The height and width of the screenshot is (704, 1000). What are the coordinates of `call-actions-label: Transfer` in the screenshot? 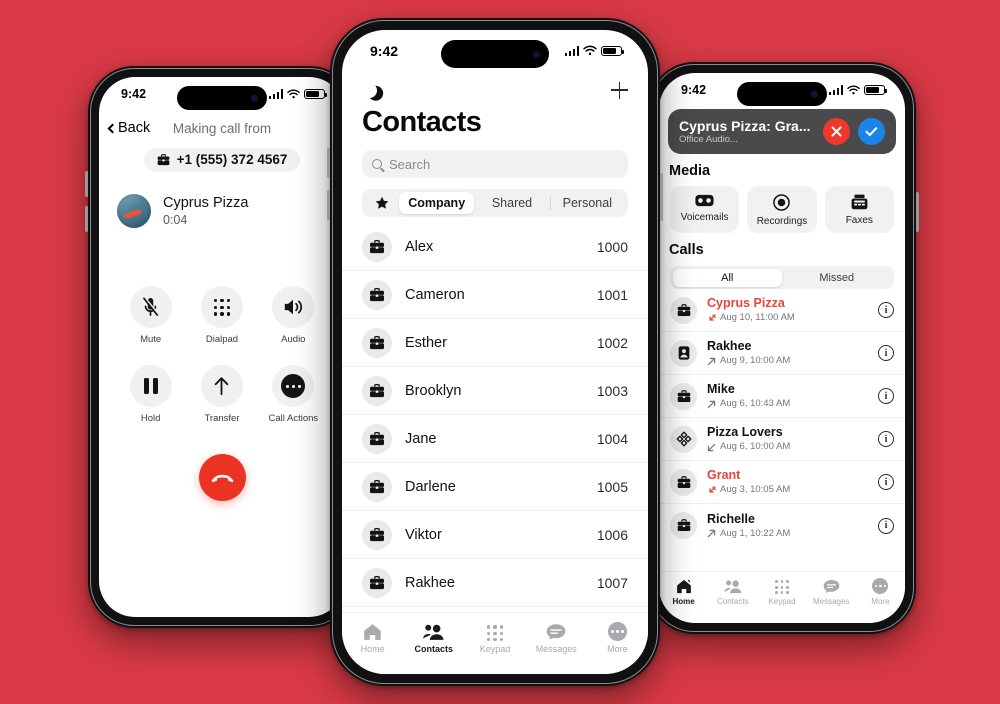 It's located at (222, 419).